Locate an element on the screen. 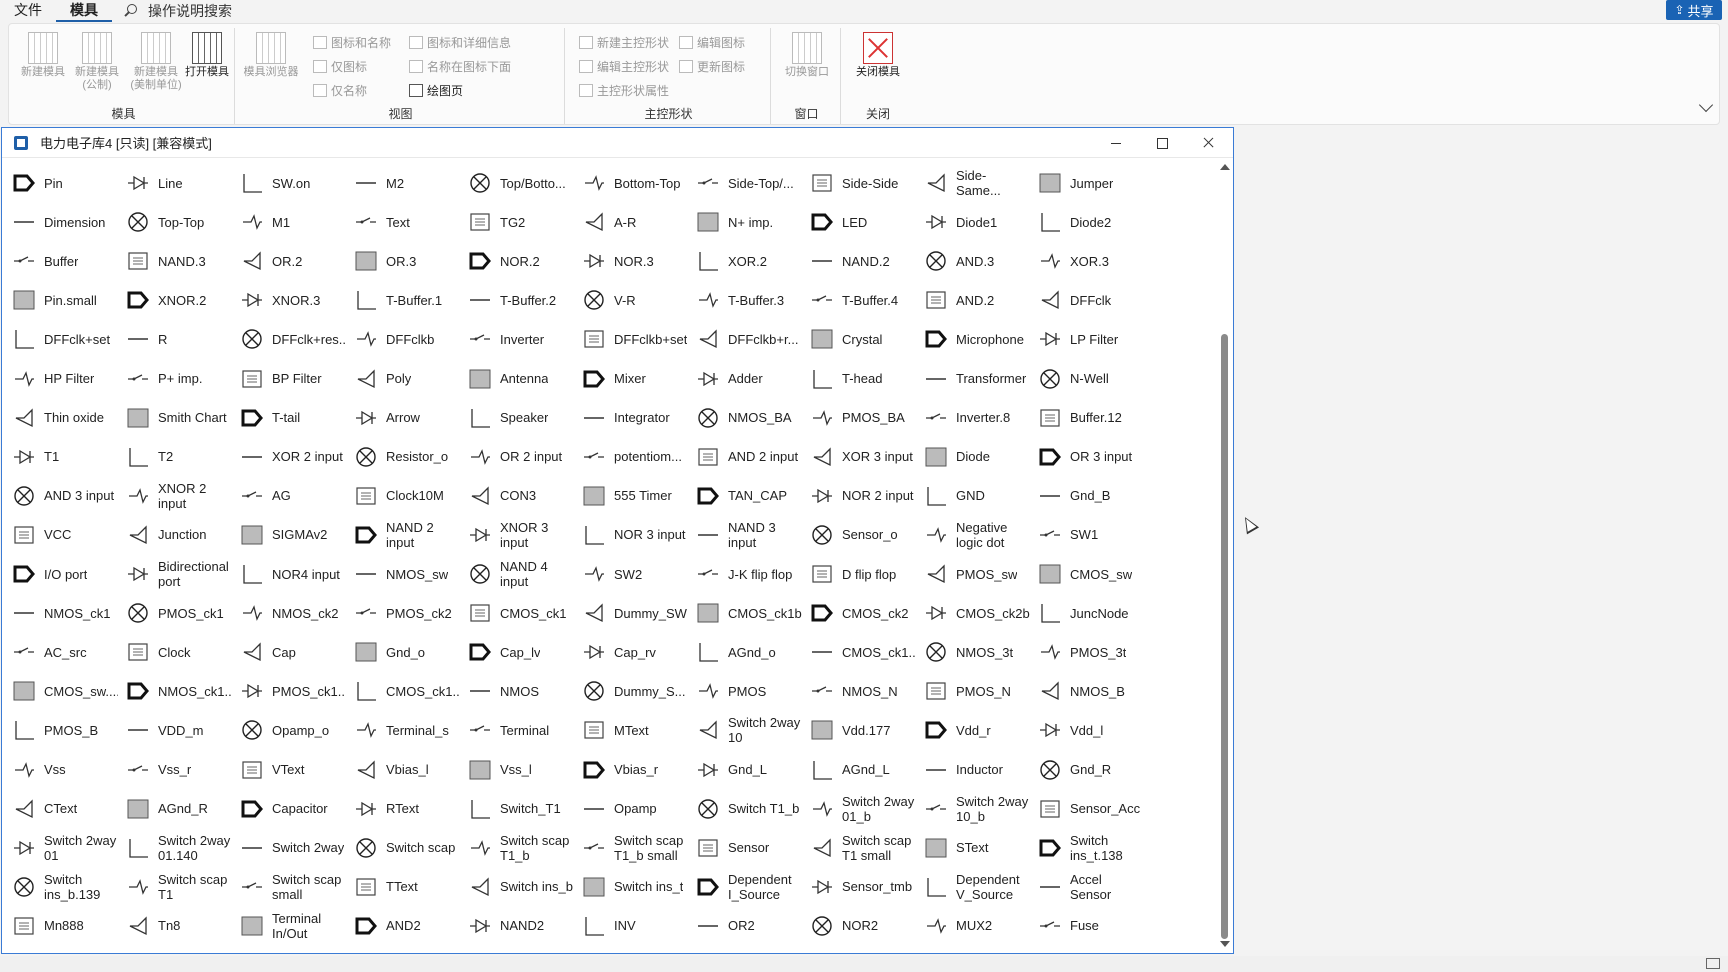  stencil-shape-item: Switch scap T1 is located at coordinates (175, 887).